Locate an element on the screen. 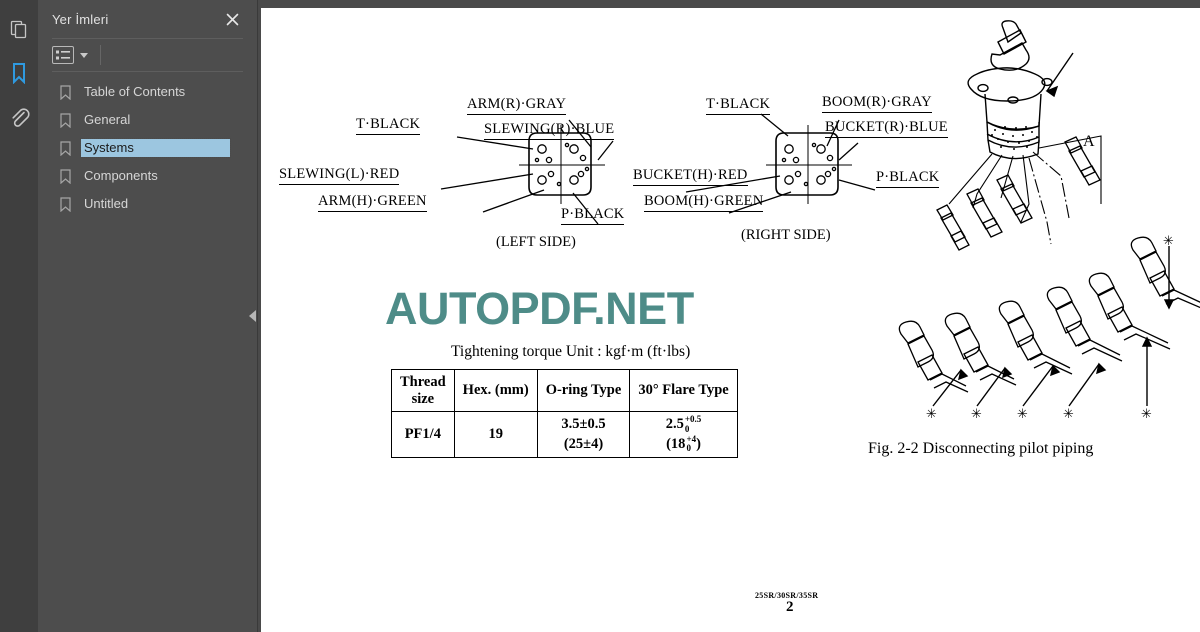 The height and width of the screenshot is (632, 1200). elbow-fittings is located at coordinates (1049, 314).